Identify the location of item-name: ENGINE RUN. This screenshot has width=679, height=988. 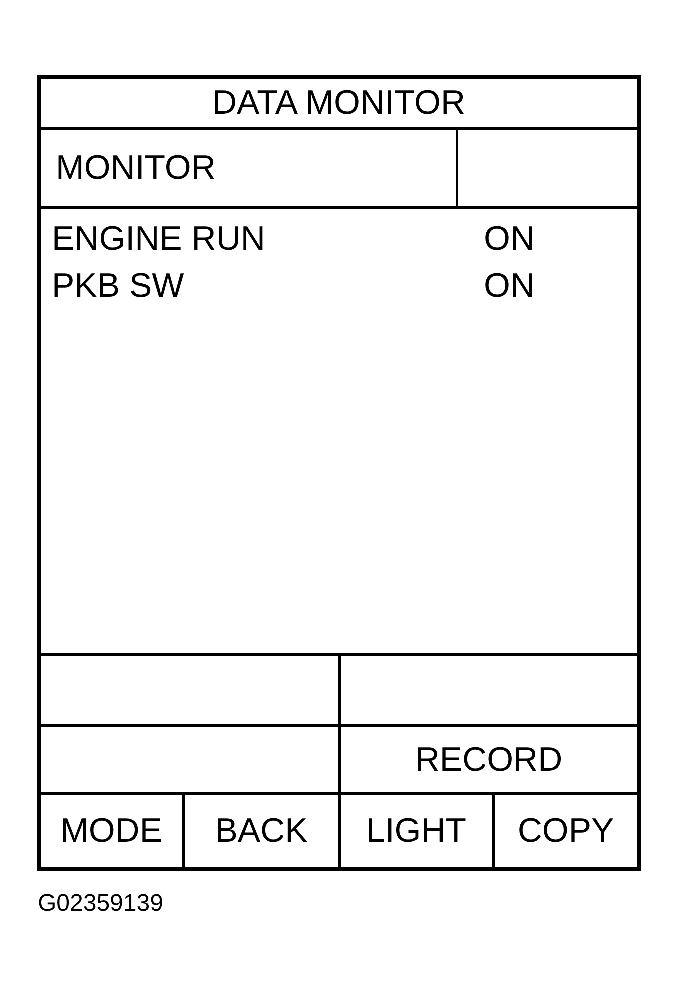
(159, 239).